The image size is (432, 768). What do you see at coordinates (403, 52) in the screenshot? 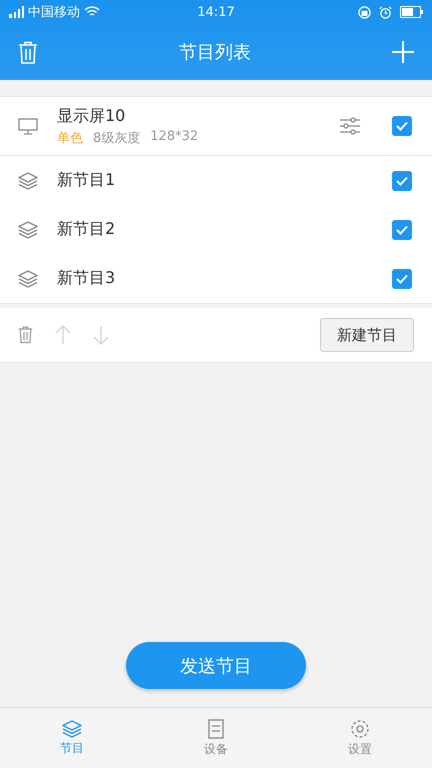
I see `add-icon` at bounding box center [403, 52].